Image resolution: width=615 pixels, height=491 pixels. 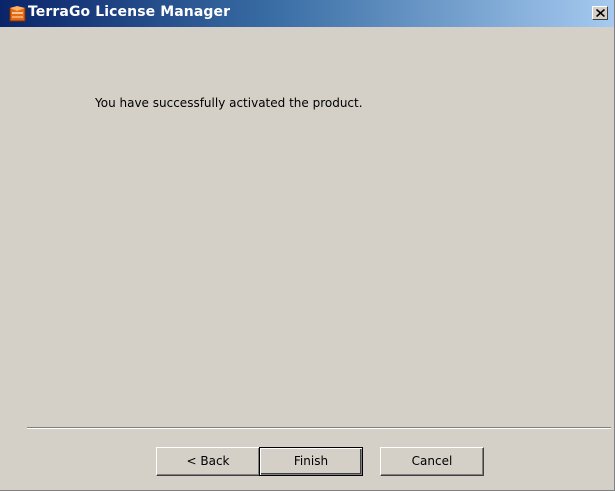 What do you see at coordinates (319, 428) in the screenshot?
I see `footer-separator` at bounding box center [319, 428].